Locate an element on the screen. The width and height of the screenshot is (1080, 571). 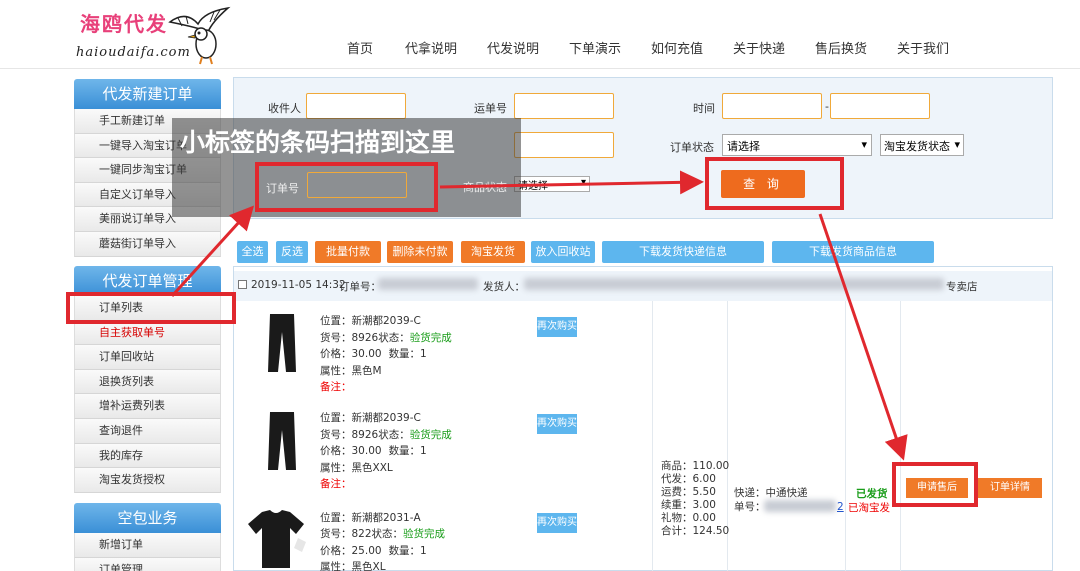
highlight-order-list is located at coordinates (151, 308).